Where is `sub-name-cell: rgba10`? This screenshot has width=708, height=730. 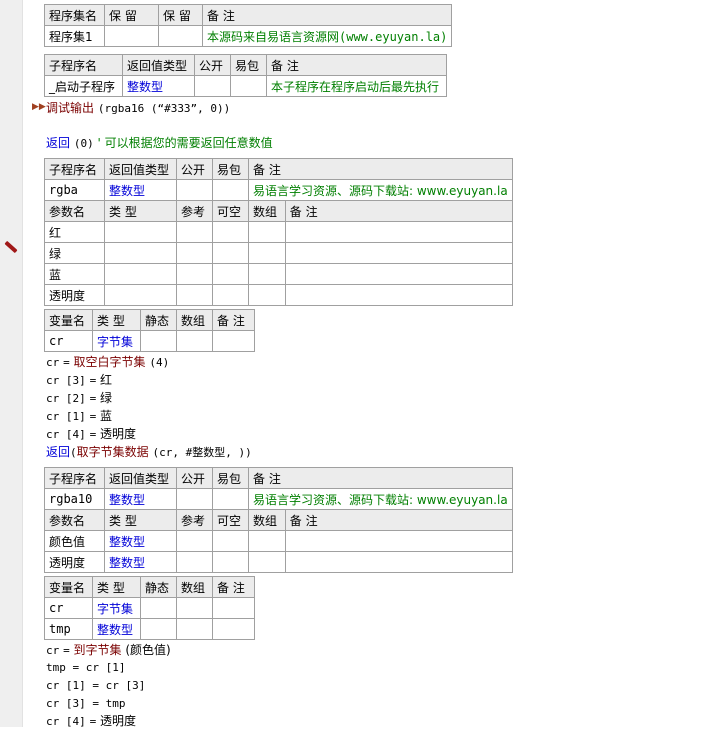
sub-name-cell: rgba10 is located at coordinates (74, 499).